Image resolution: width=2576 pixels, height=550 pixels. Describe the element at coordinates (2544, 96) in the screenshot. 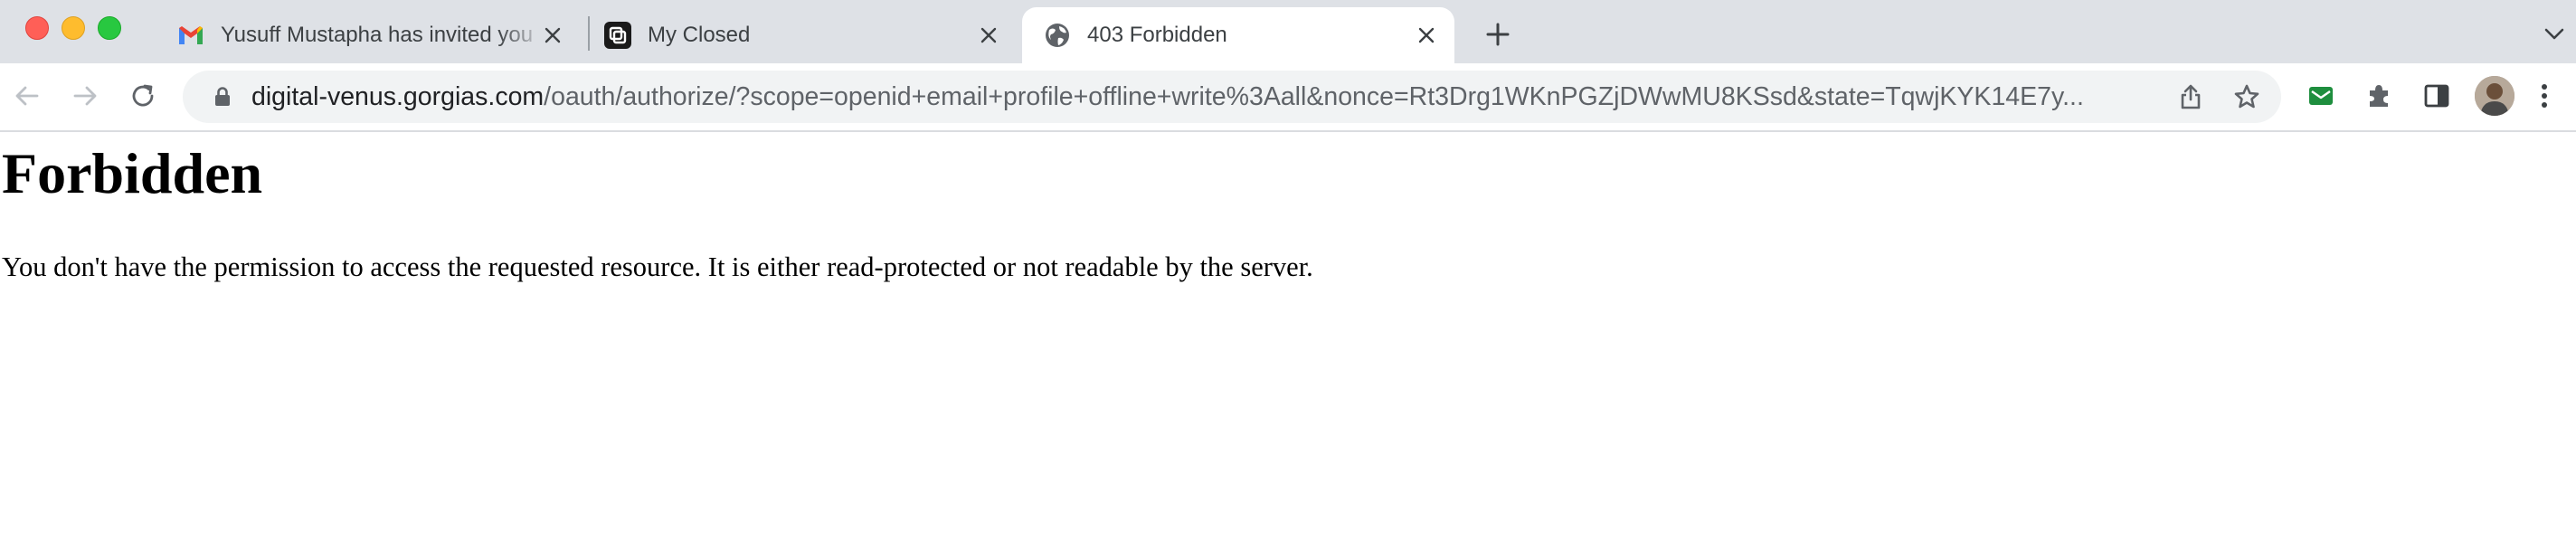

I see `chrome-menu-kebab-icon` at that location.